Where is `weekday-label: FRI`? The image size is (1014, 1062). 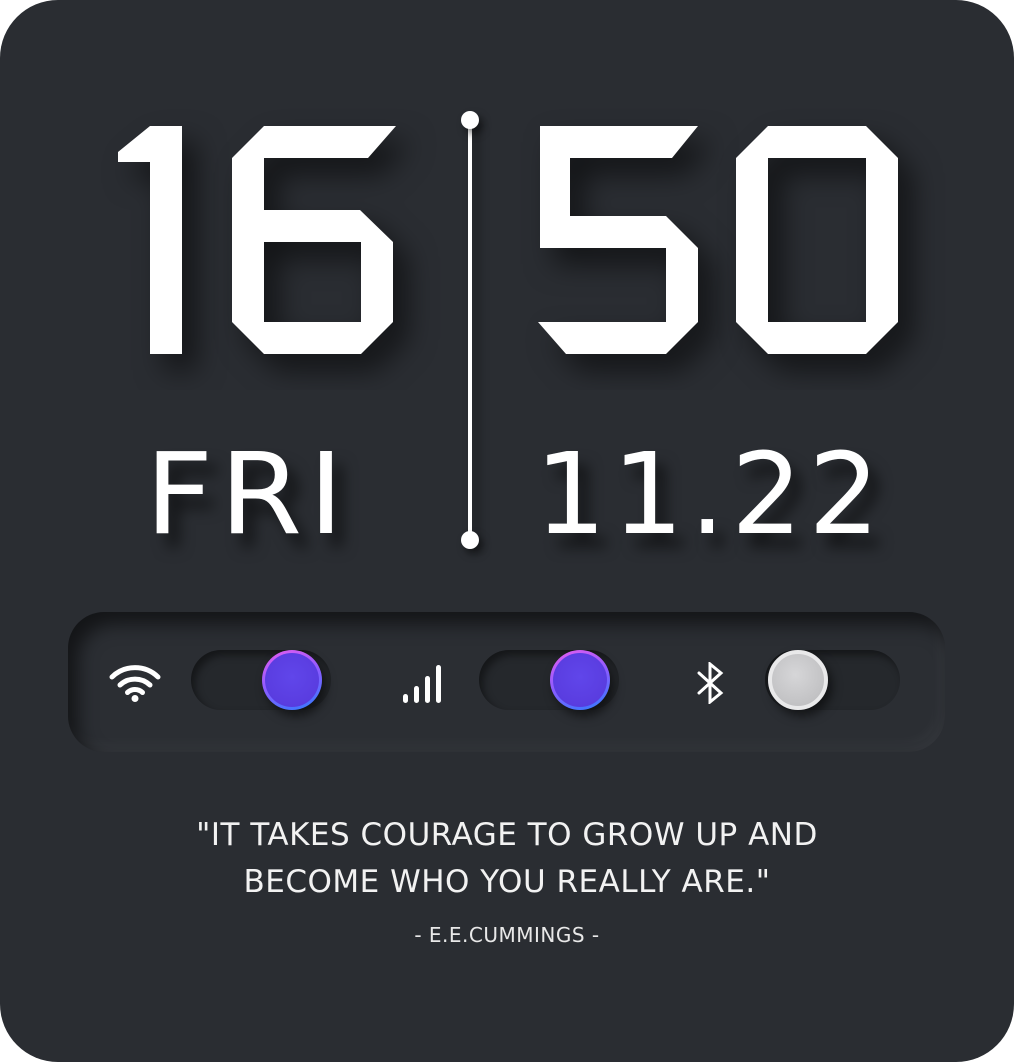 weekday-label: FRI is located at coordinates (247, 495).